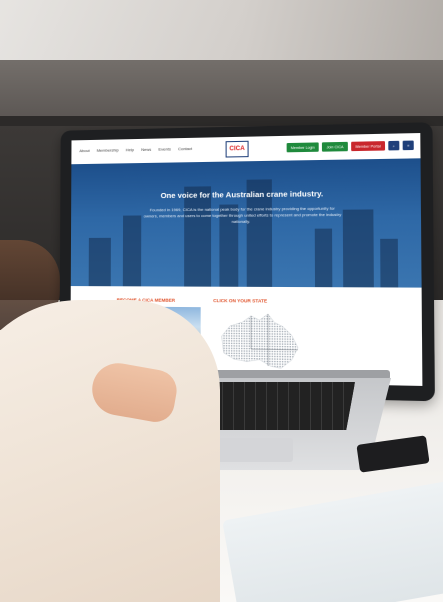 The width and height of the screenshot is (443, 602). I want to click on portal-button: Member Portal, so click(368, 146).